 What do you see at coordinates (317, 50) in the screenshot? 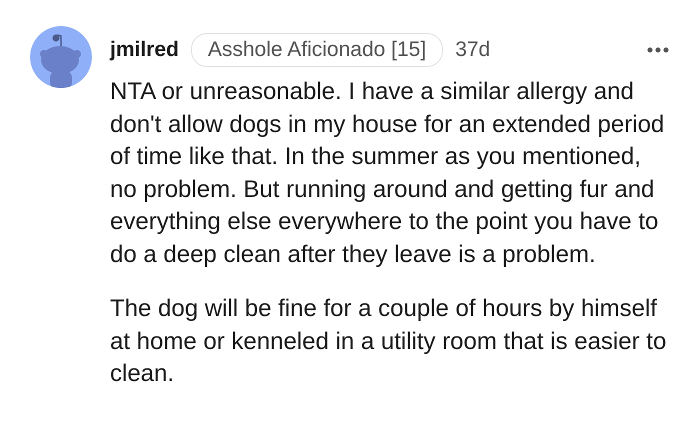
I see `user-flair: Asshole Aficionado [15]` at bounding box center [317, 50].